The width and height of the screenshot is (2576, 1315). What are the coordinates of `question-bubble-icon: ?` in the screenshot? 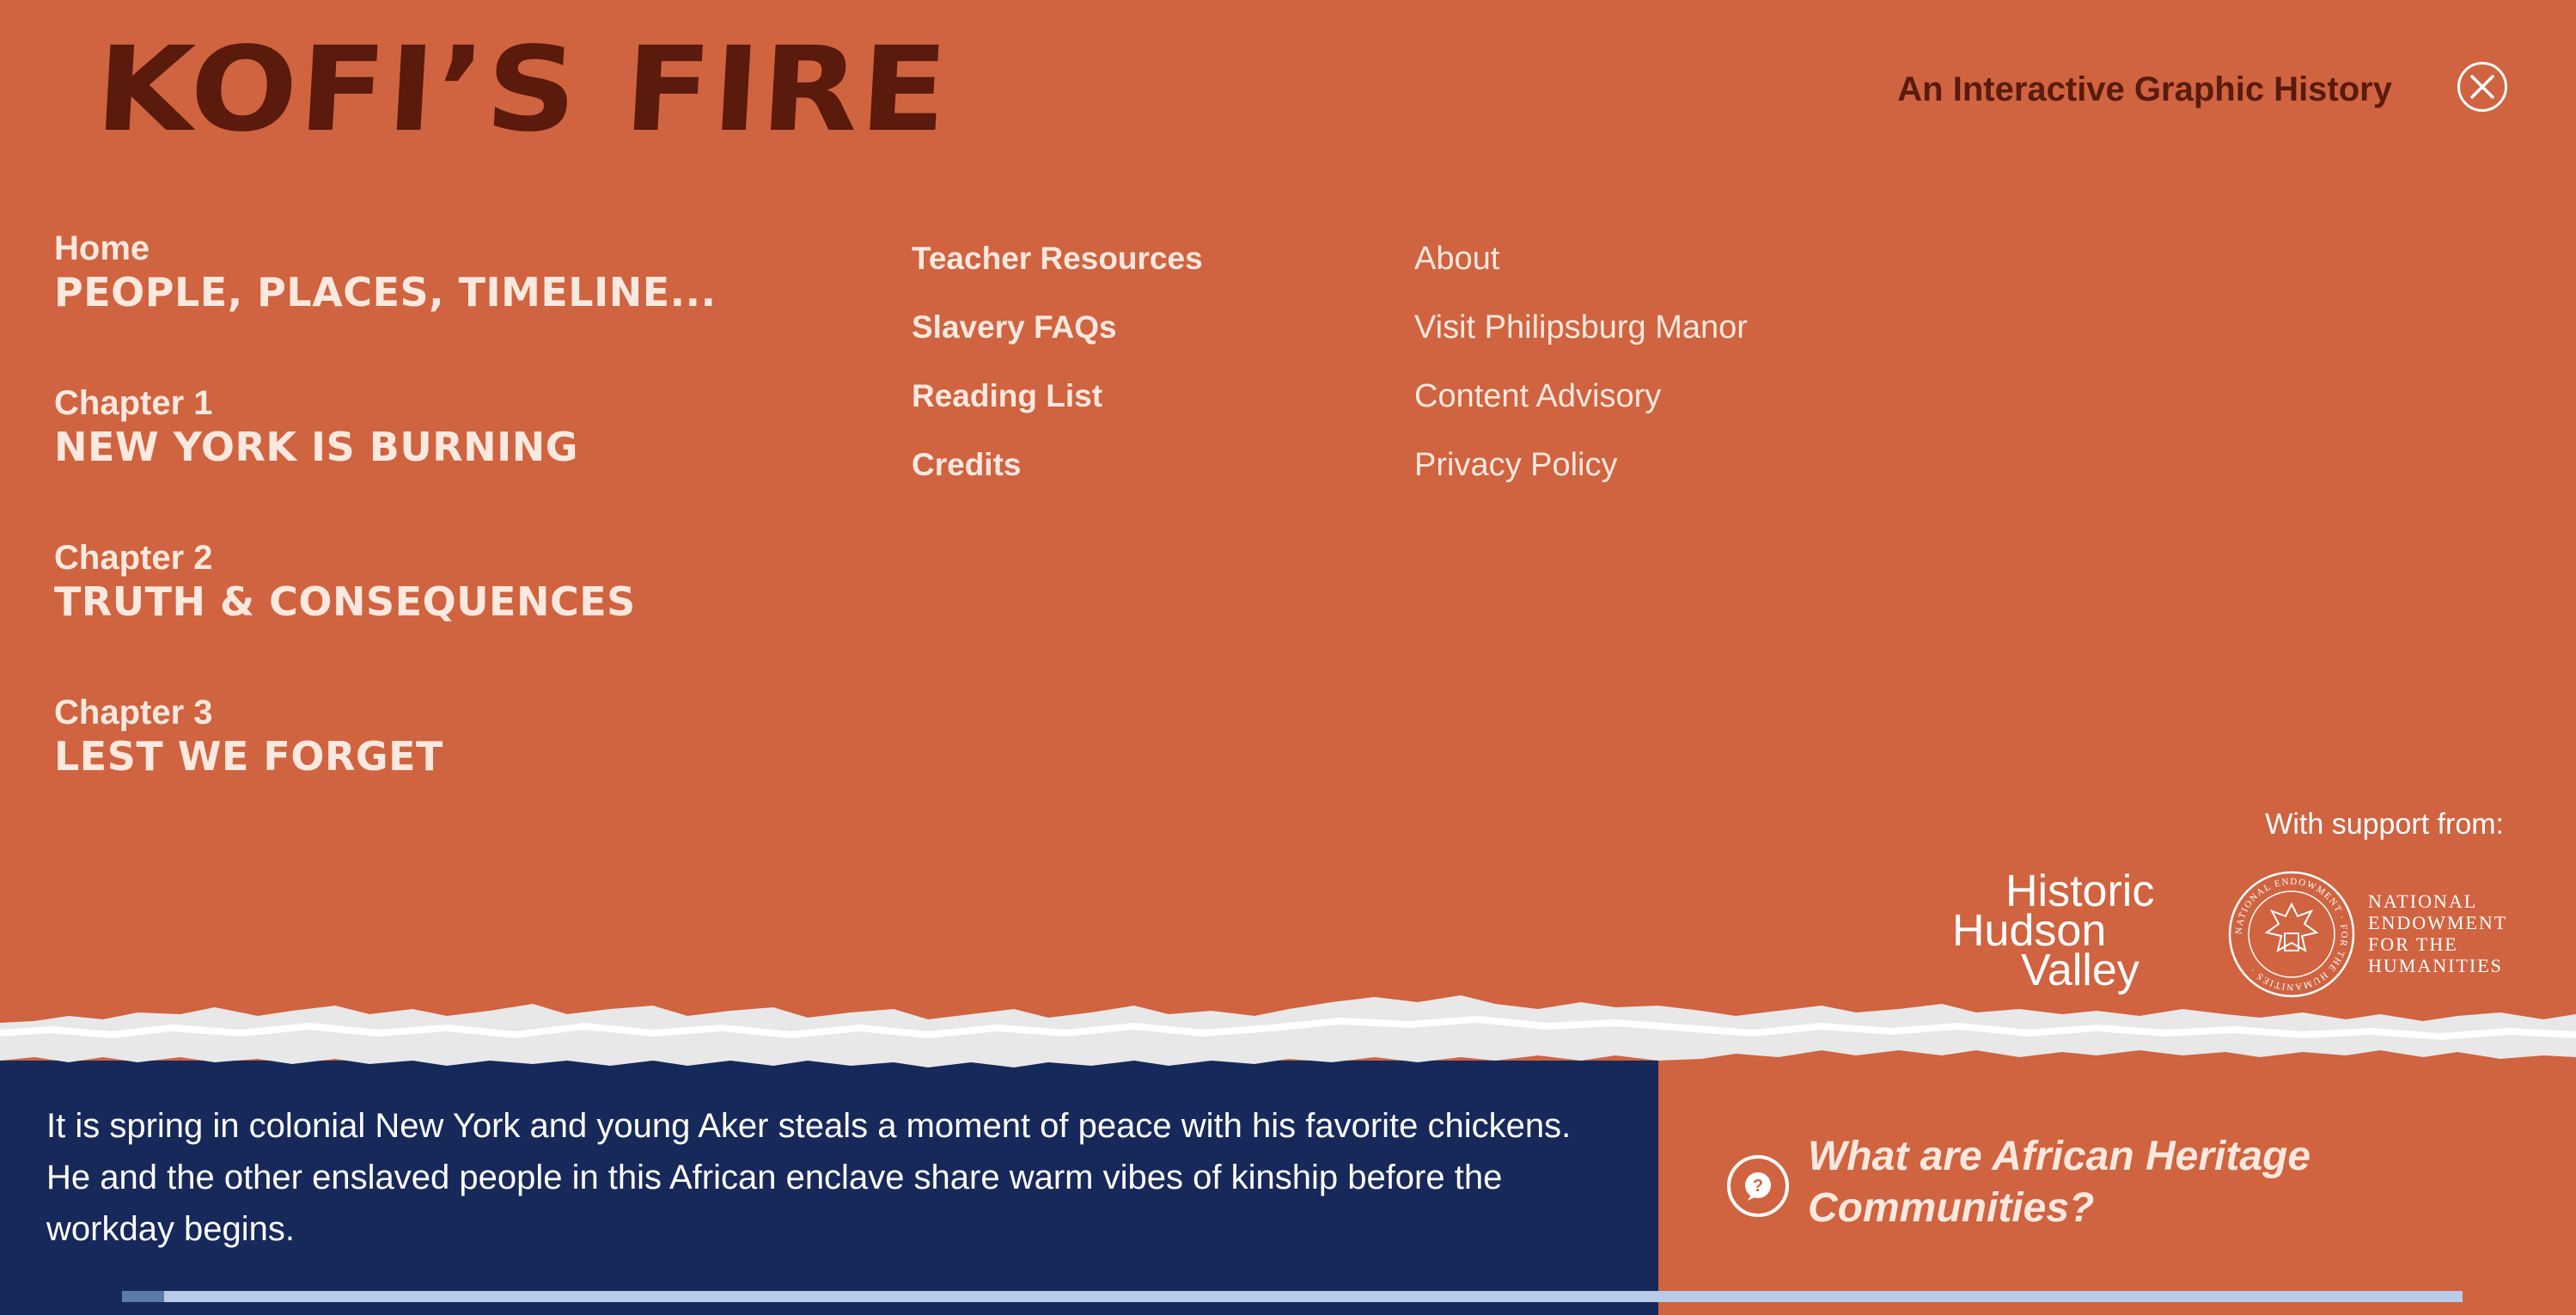 It's located at (1758, 1186).